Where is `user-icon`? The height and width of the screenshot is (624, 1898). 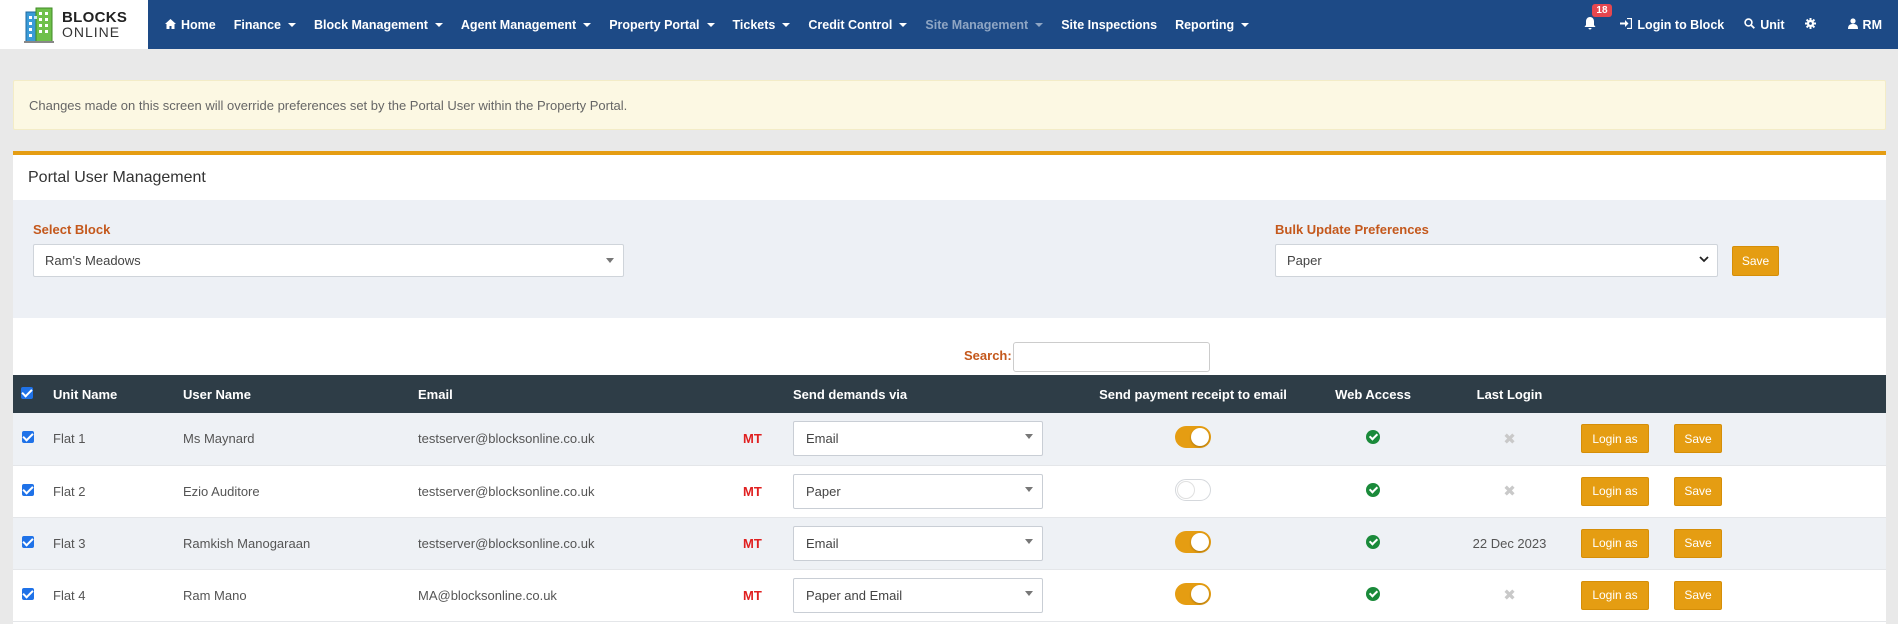 user-icon is located at coordinates (1852, 24).